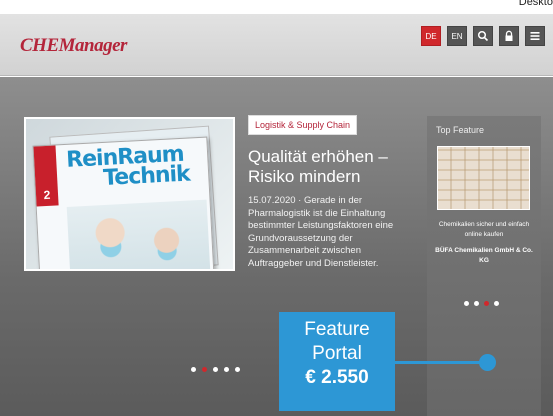  I want to click on login-button, so click(509, 36).